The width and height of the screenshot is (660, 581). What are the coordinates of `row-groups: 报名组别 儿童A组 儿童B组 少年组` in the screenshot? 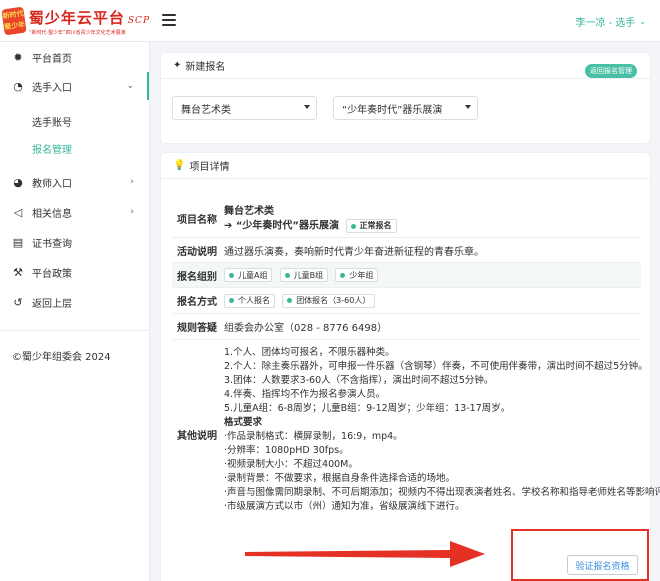 It's located at (406, 275).